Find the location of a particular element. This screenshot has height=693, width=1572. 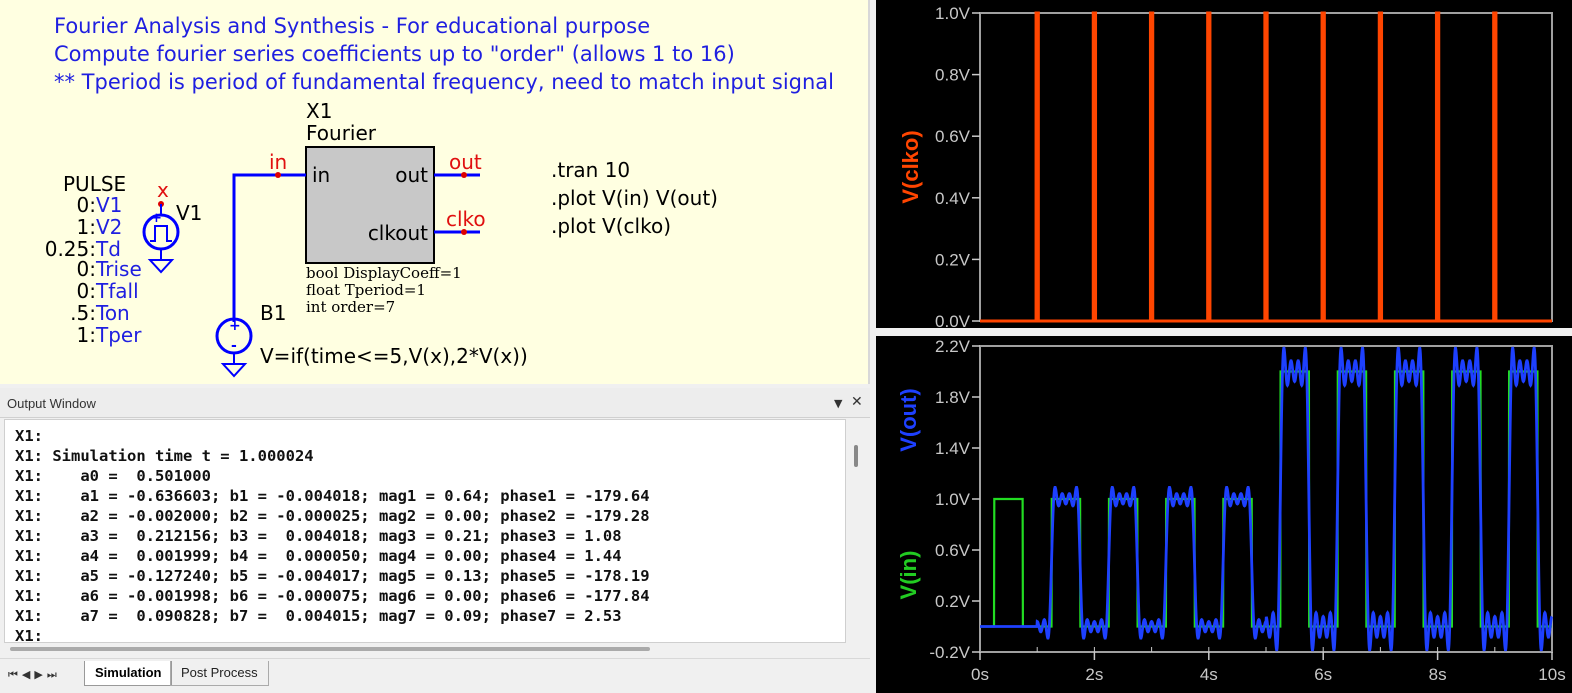

directive-tran: .tran 10 is located at coordinates (590, 170).